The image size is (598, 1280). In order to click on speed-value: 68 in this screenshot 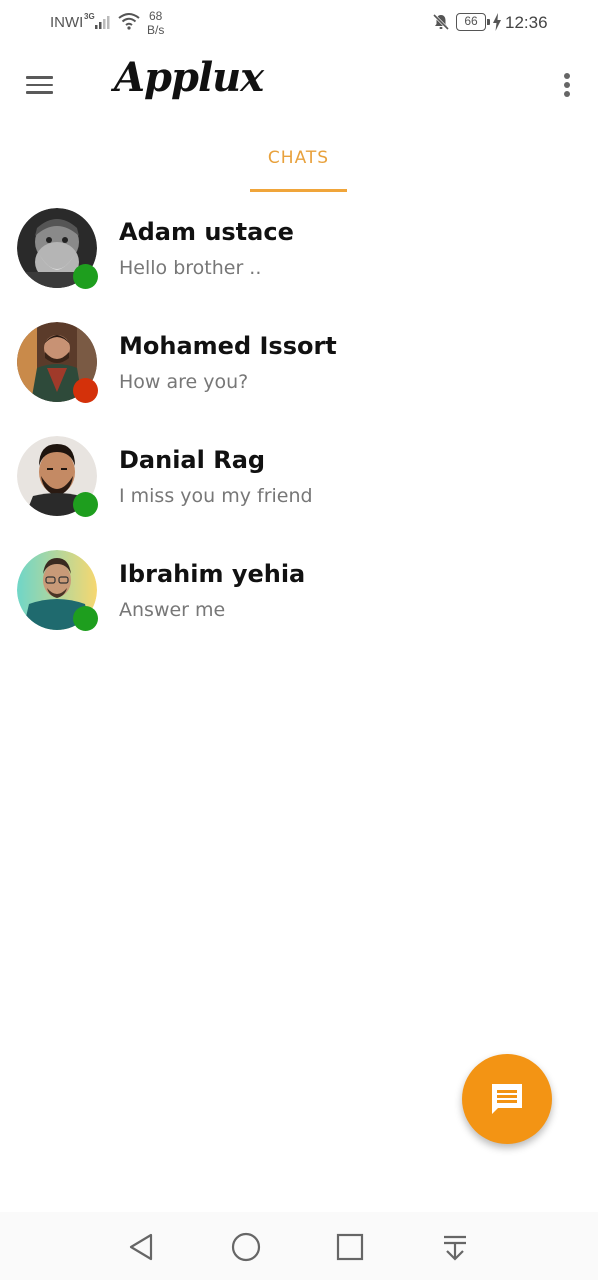, I will do `click(155, 16)`.